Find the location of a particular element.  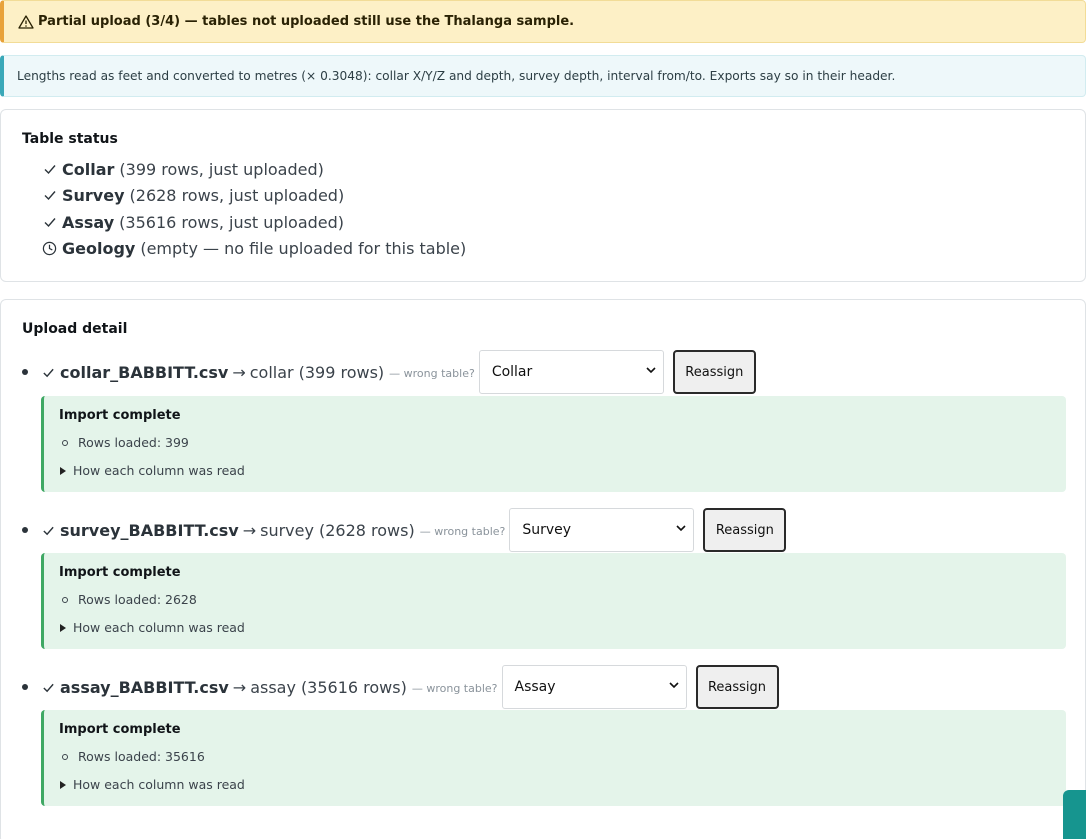

upload-table-name: assay is located at coordinates (273, 687).